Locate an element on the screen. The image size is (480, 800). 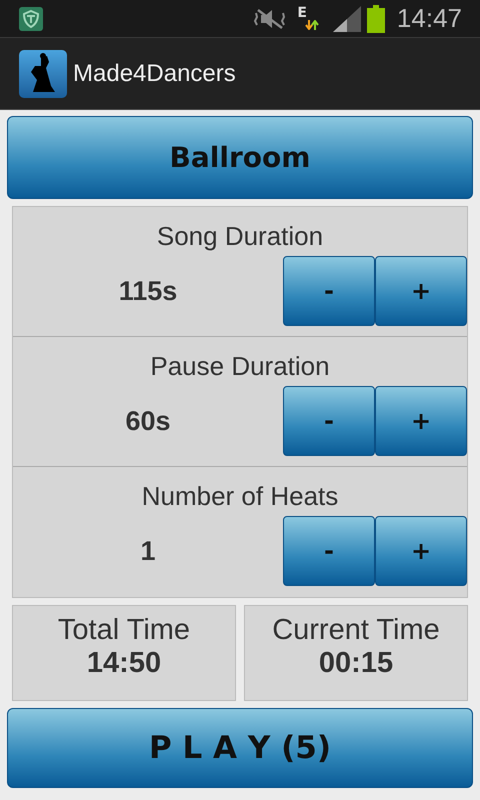
setting-value: 115s is located at coordinates (148, 291).